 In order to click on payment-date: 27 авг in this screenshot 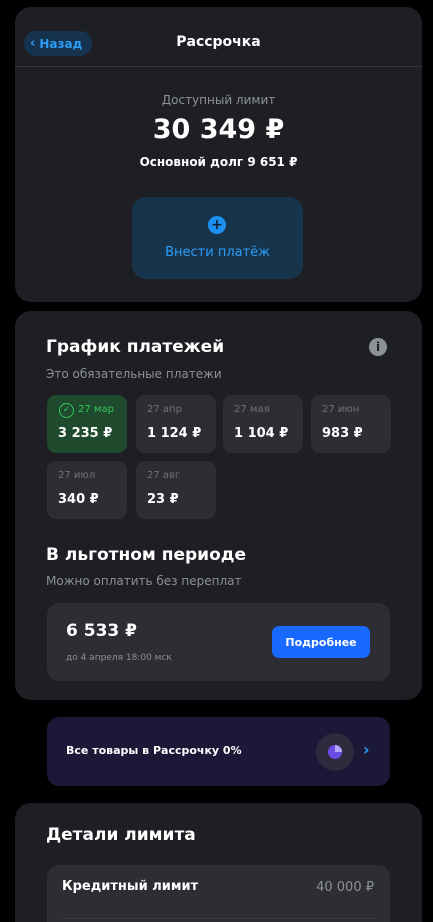, I will do `click(164, 475)`.